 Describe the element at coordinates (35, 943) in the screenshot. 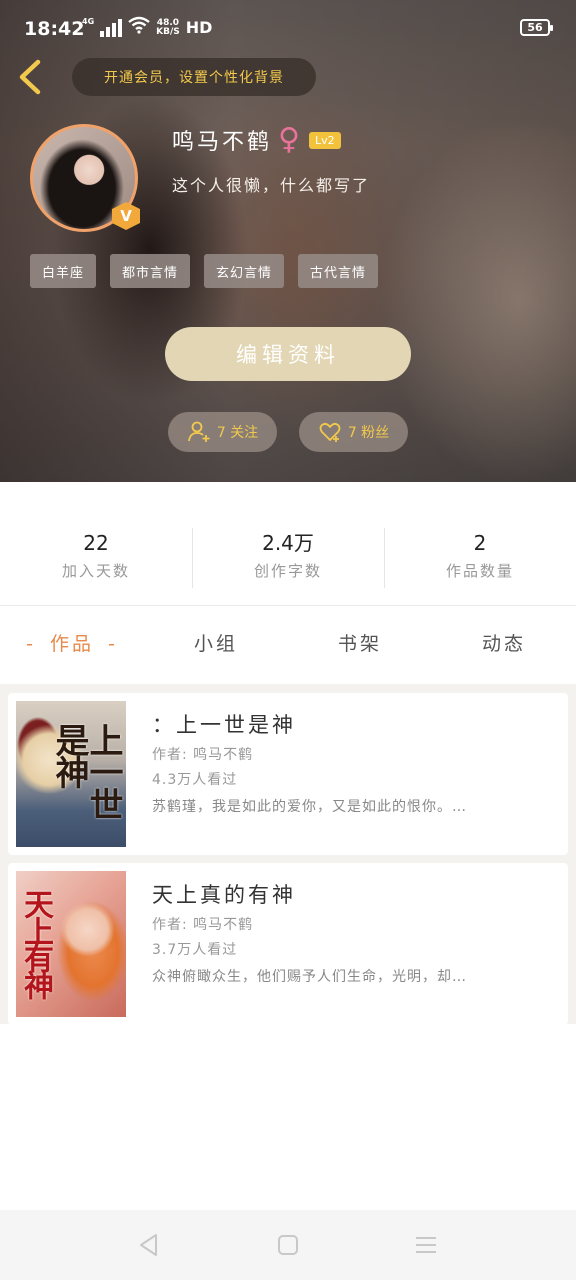

I see `cover-title: 天上有神` at that location.